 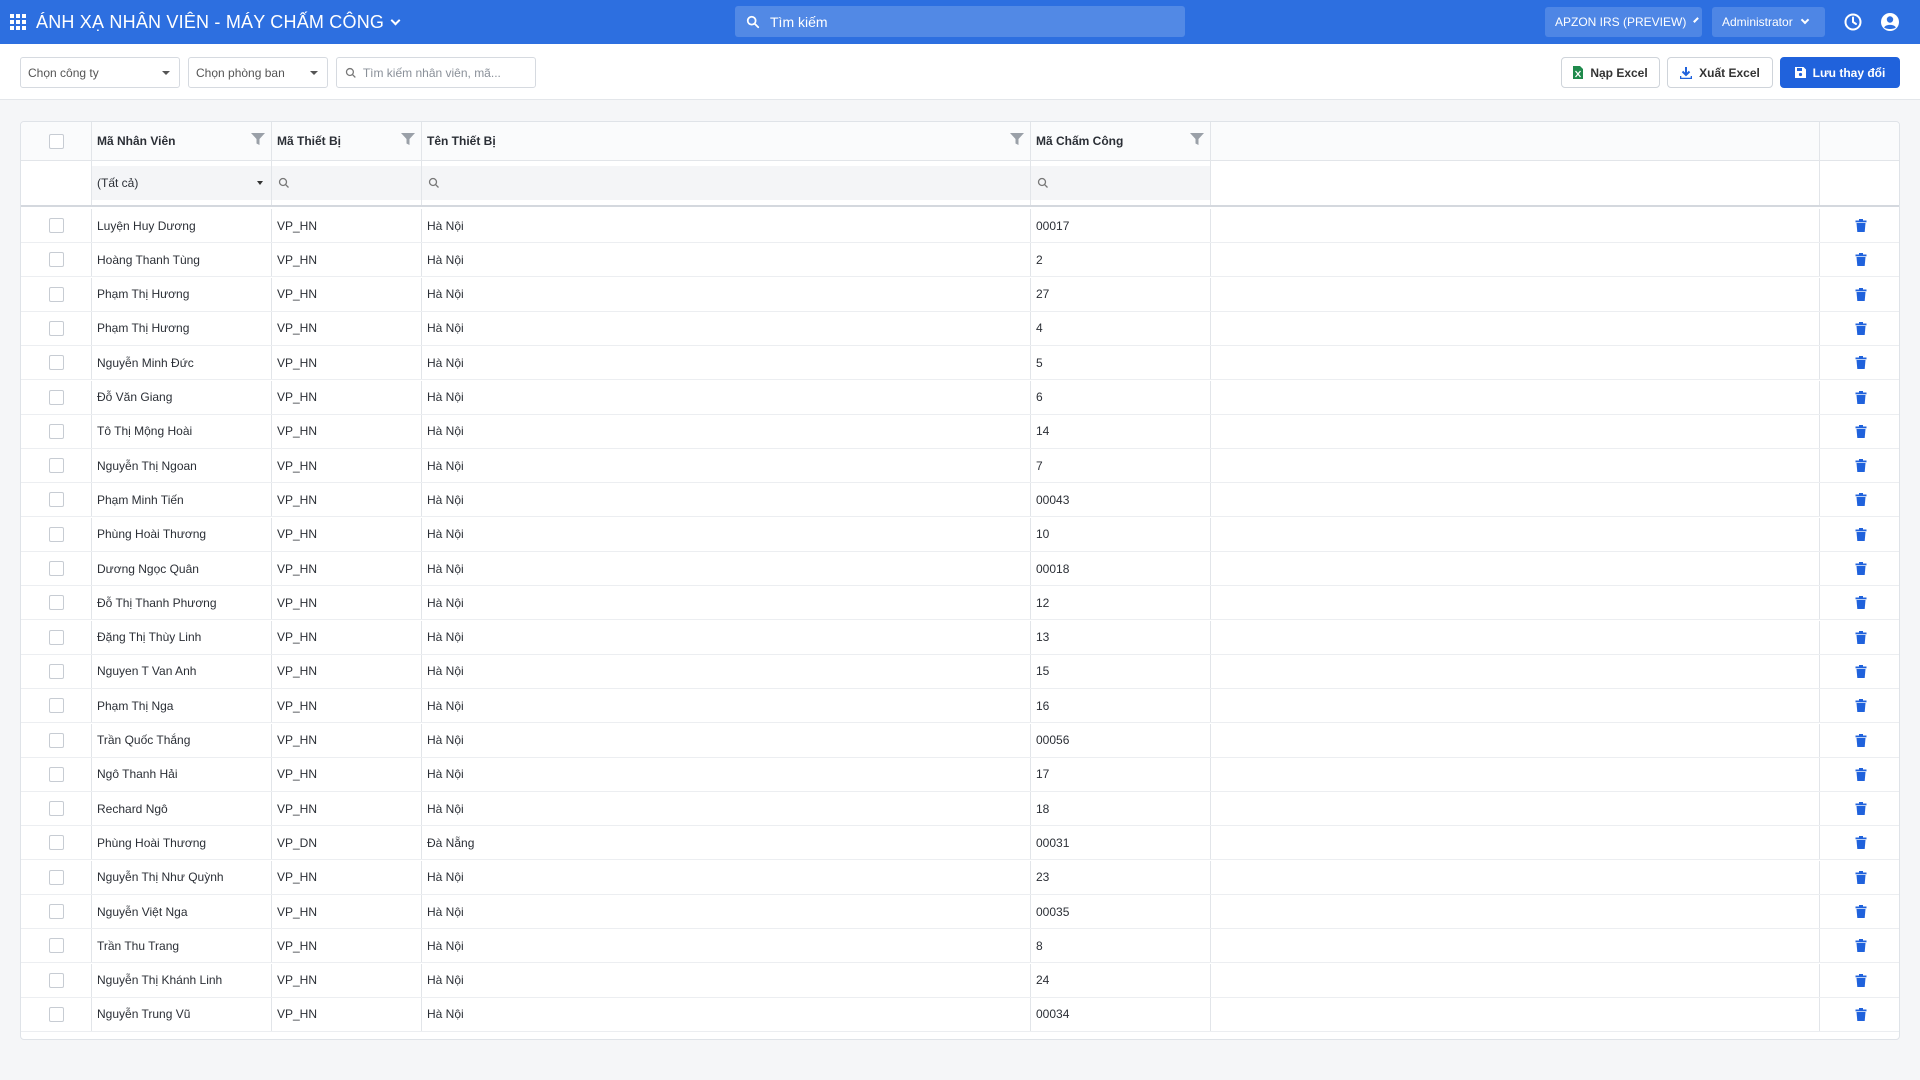 I want to click on table-row: Luyện Huy Dương VP_HN Hà Nội 00017, so click(x=960, y=226).